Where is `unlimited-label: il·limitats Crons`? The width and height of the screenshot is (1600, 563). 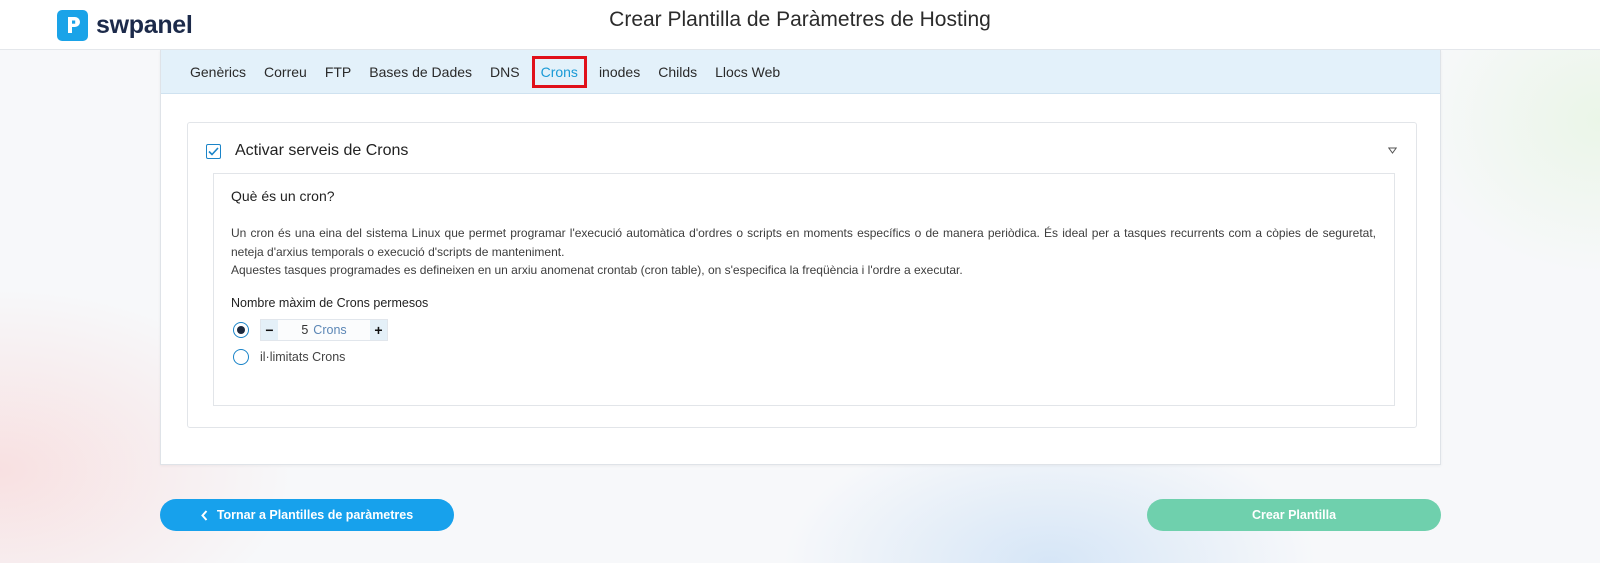 unlimited-label: il·limitats Crons is located at coordinates (303, 357).